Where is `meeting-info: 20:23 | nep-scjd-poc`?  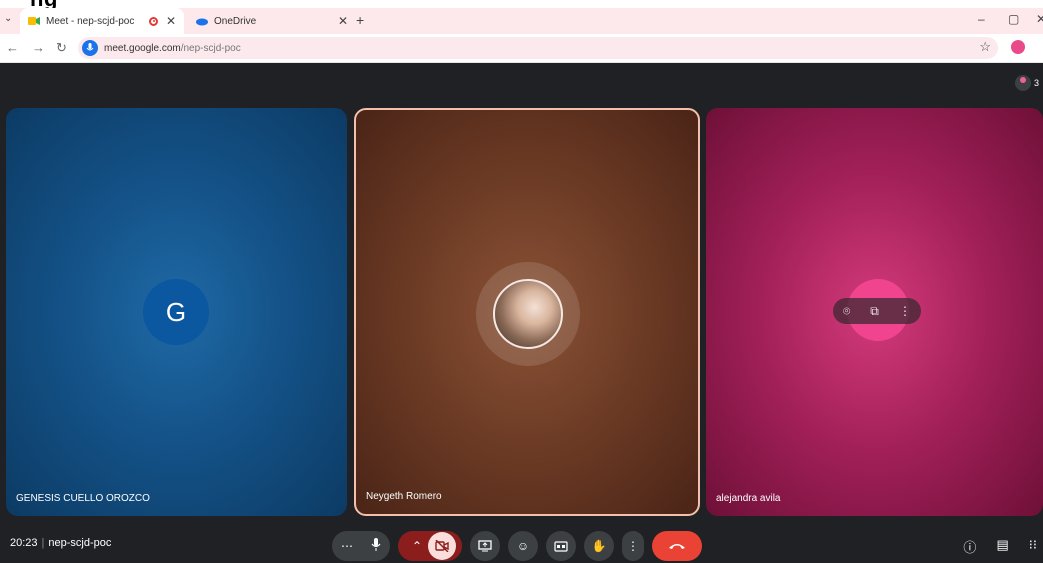 meeting-info: 20:23 | nep-scjd-poc is located at coordinates (60, 543).